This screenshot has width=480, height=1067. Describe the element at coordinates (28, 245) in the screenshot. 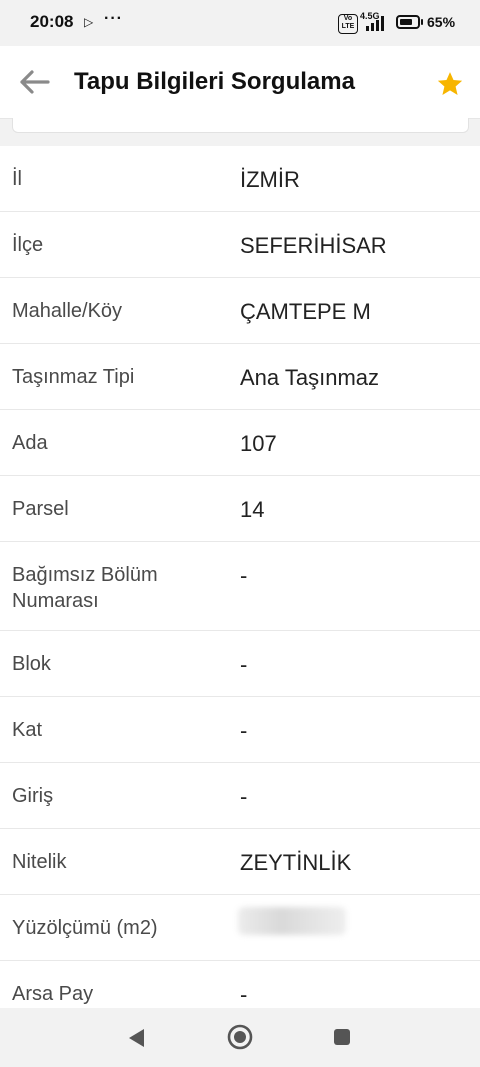

I see `row-label: İlçe` at that location.